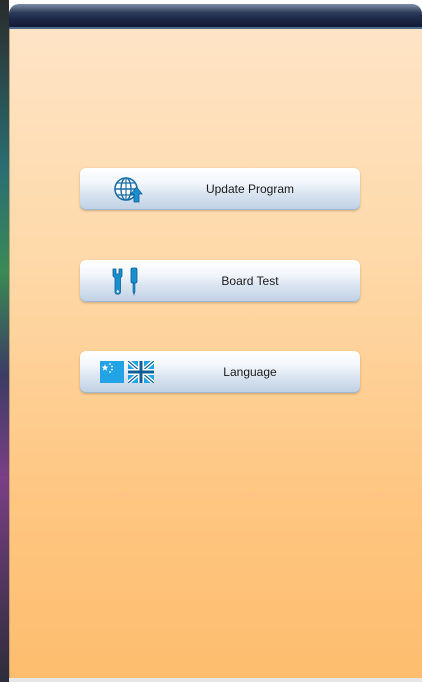  I want to click on title-bar, so click(215, 16).